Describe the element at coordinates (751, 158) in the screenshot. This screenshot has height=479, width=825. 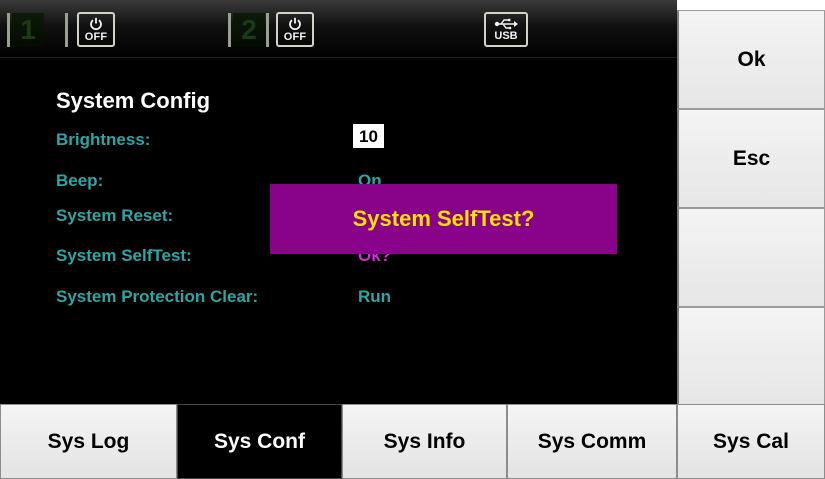
I see `esc-button: Esc` at that location.